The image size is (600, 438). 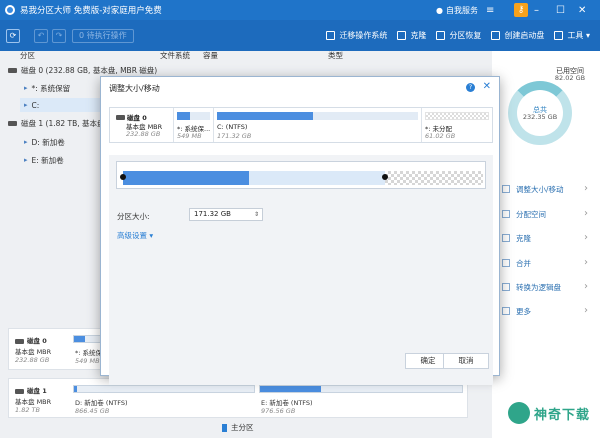 What do you see at coordinates (123, 177) in the screenshot?
I see `resize-left-handle` at bounding box center [123, 177].